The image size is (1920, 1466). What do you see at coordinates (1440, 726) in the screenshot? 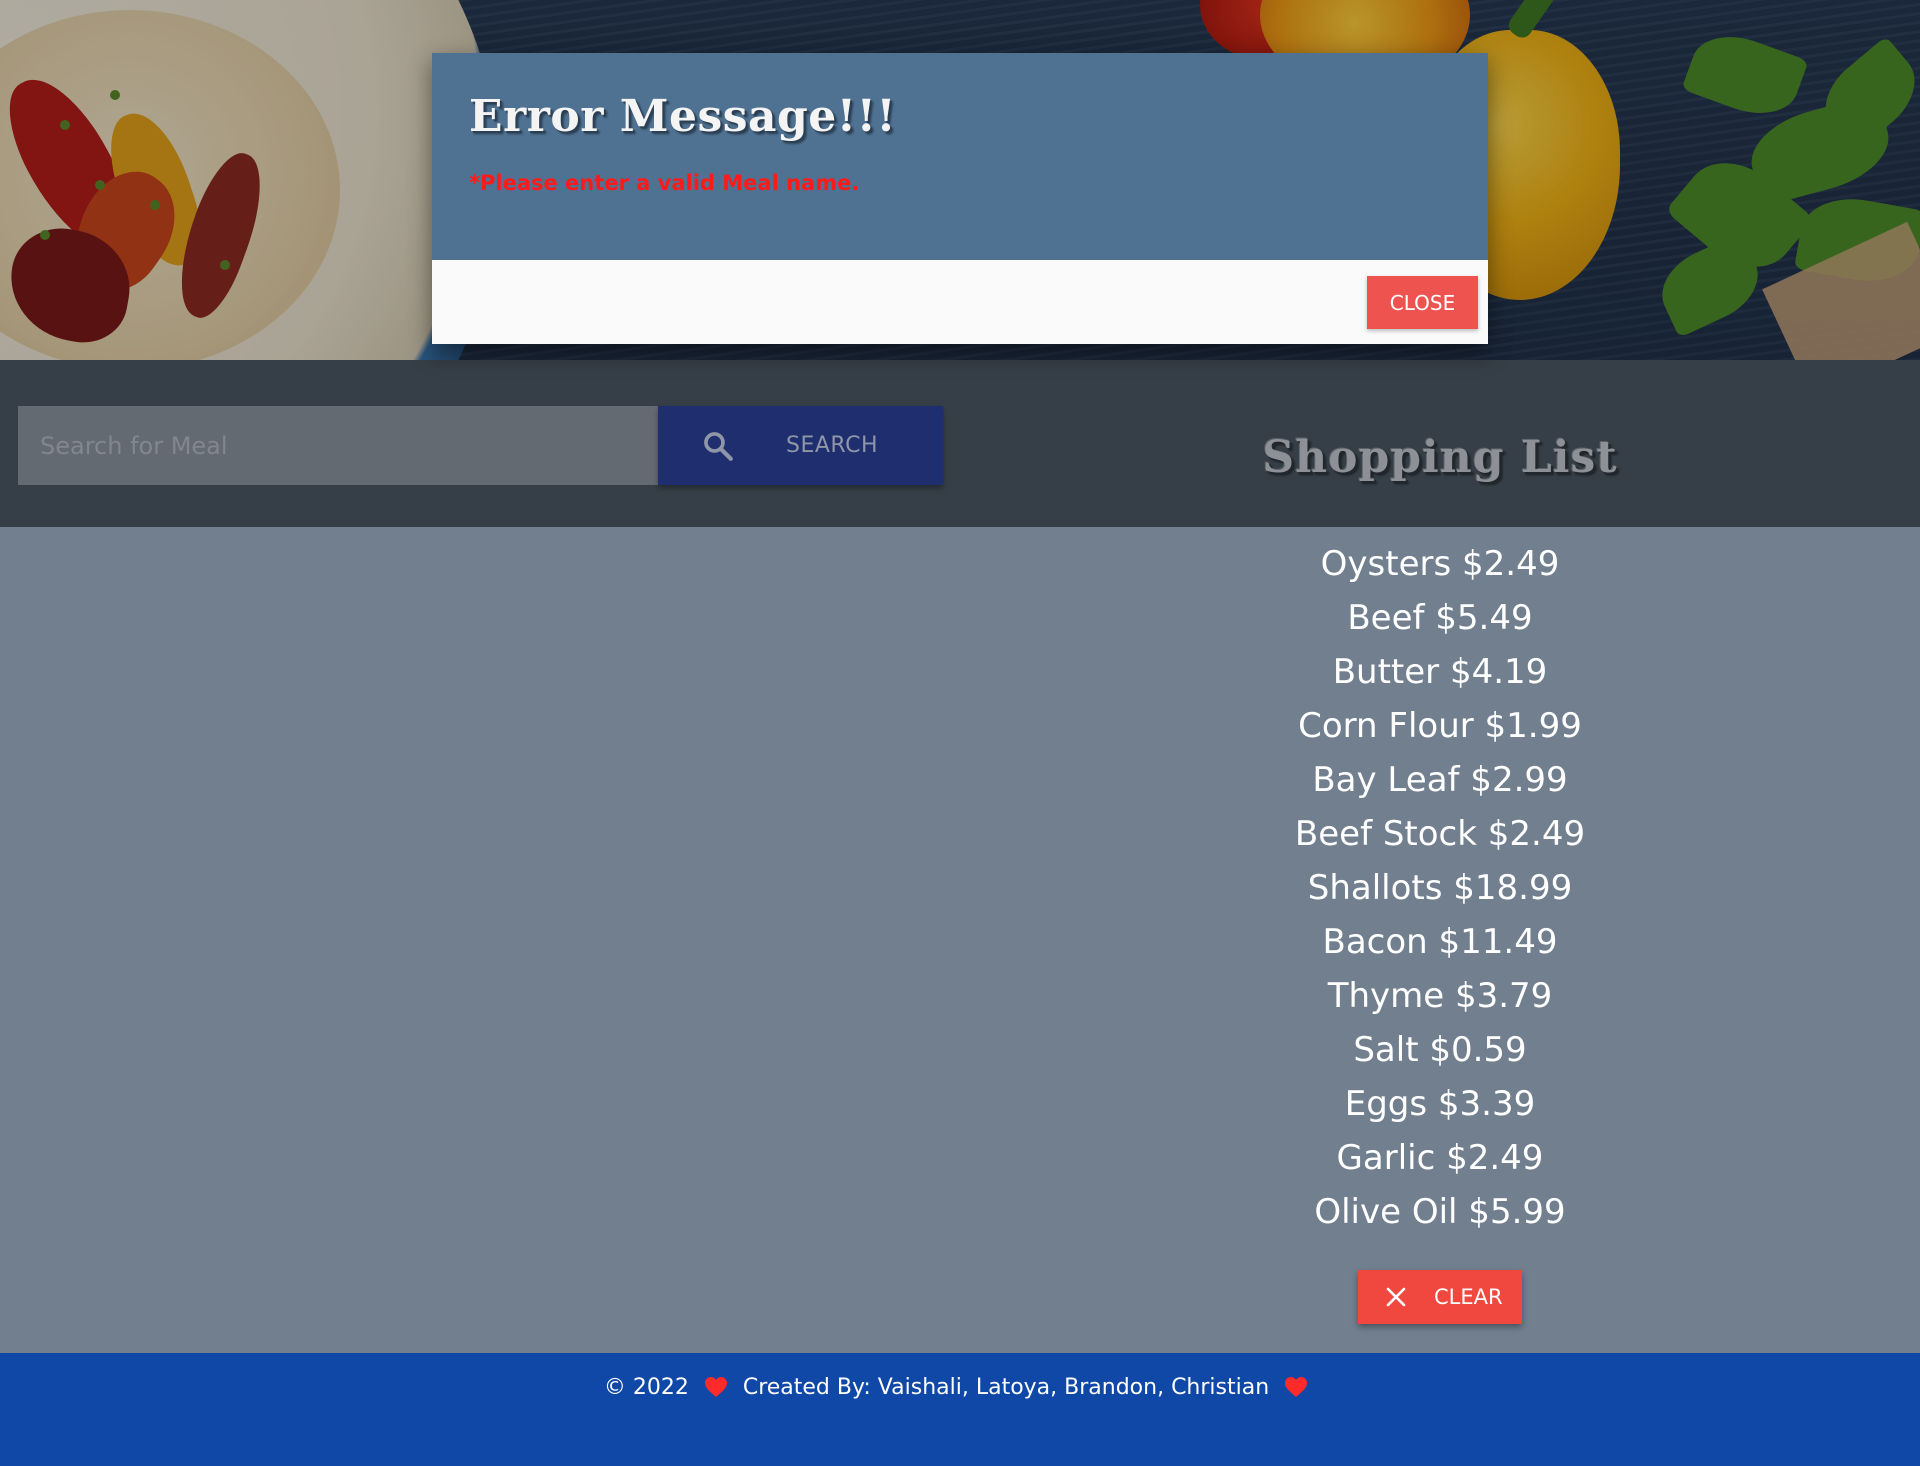
I see `list-item: Corn Flour $1.99` at bounding box center [1440, 726].